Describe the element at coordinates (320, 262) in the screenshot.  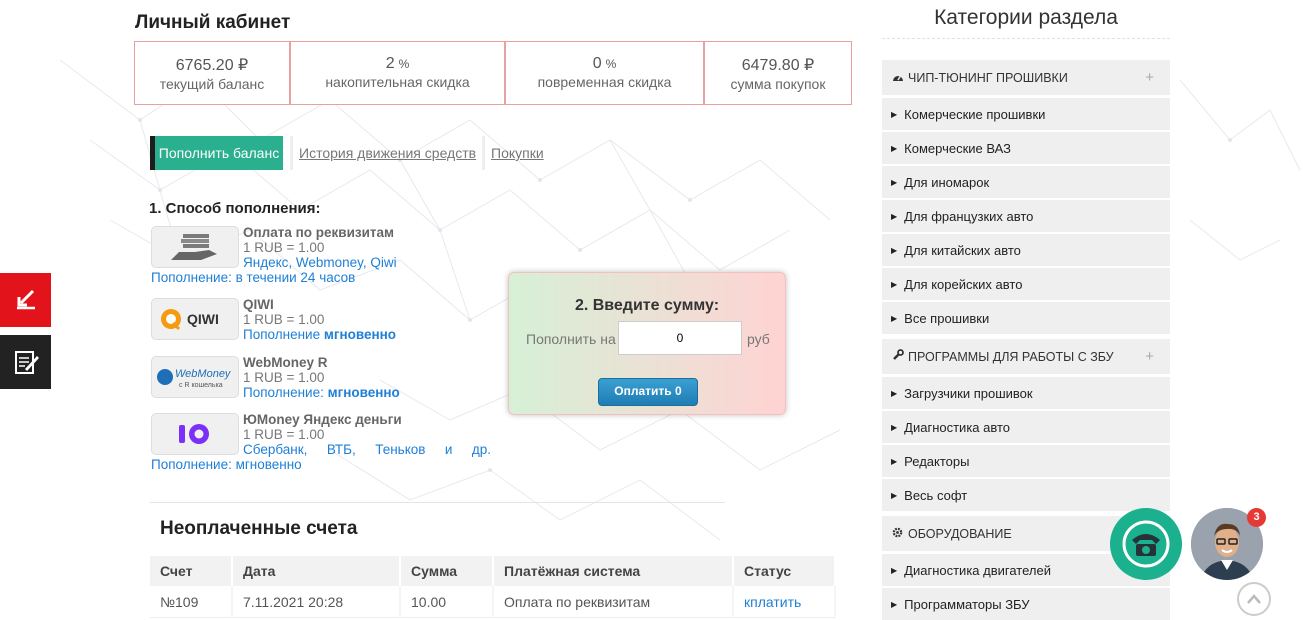
I see `method-info: Яндекс, Webmoney, Qiwi` at that location.